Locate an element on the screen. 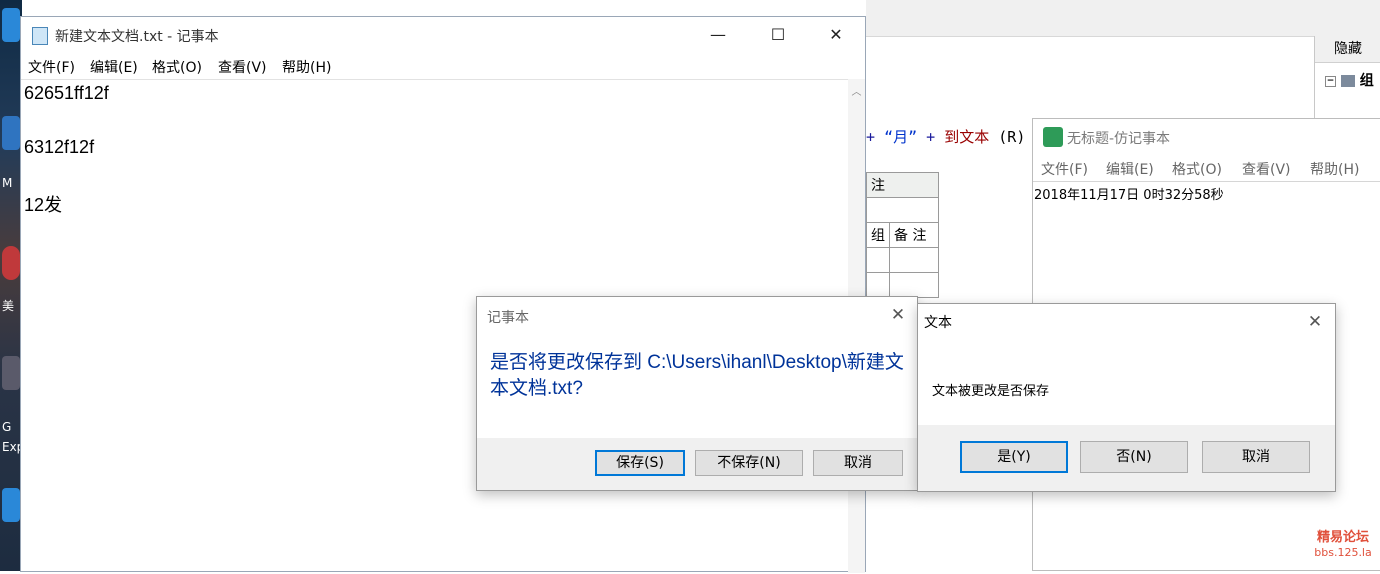 The width and height of the screenshot is (1380, 574). window-title: 无标题-仿记事本 is located at coordinates (1119, 139).